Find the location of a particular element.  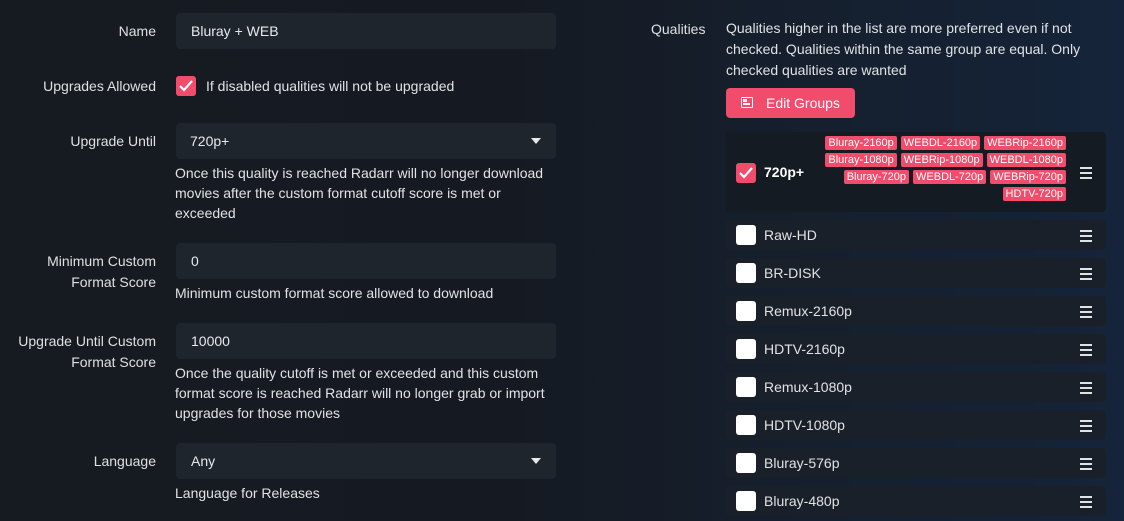

upgrade-until-cf-score-label: Upgrade Until Custom Format Score is located at coordinates (87, 352).